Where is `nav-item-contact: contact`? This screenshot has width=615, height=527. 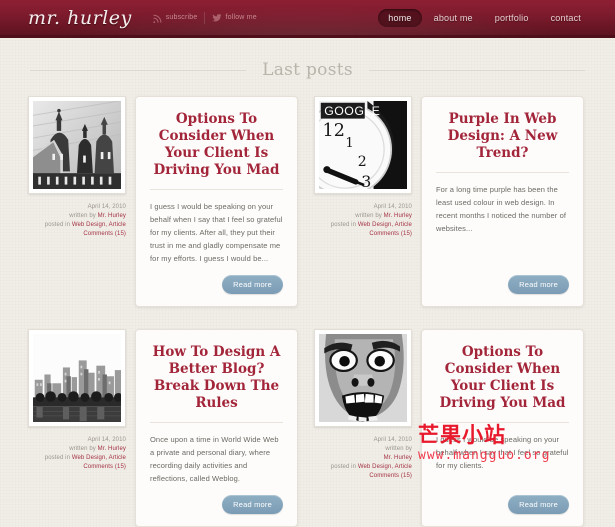 nav-item-contact: contact is located at coordinates (566, 18).